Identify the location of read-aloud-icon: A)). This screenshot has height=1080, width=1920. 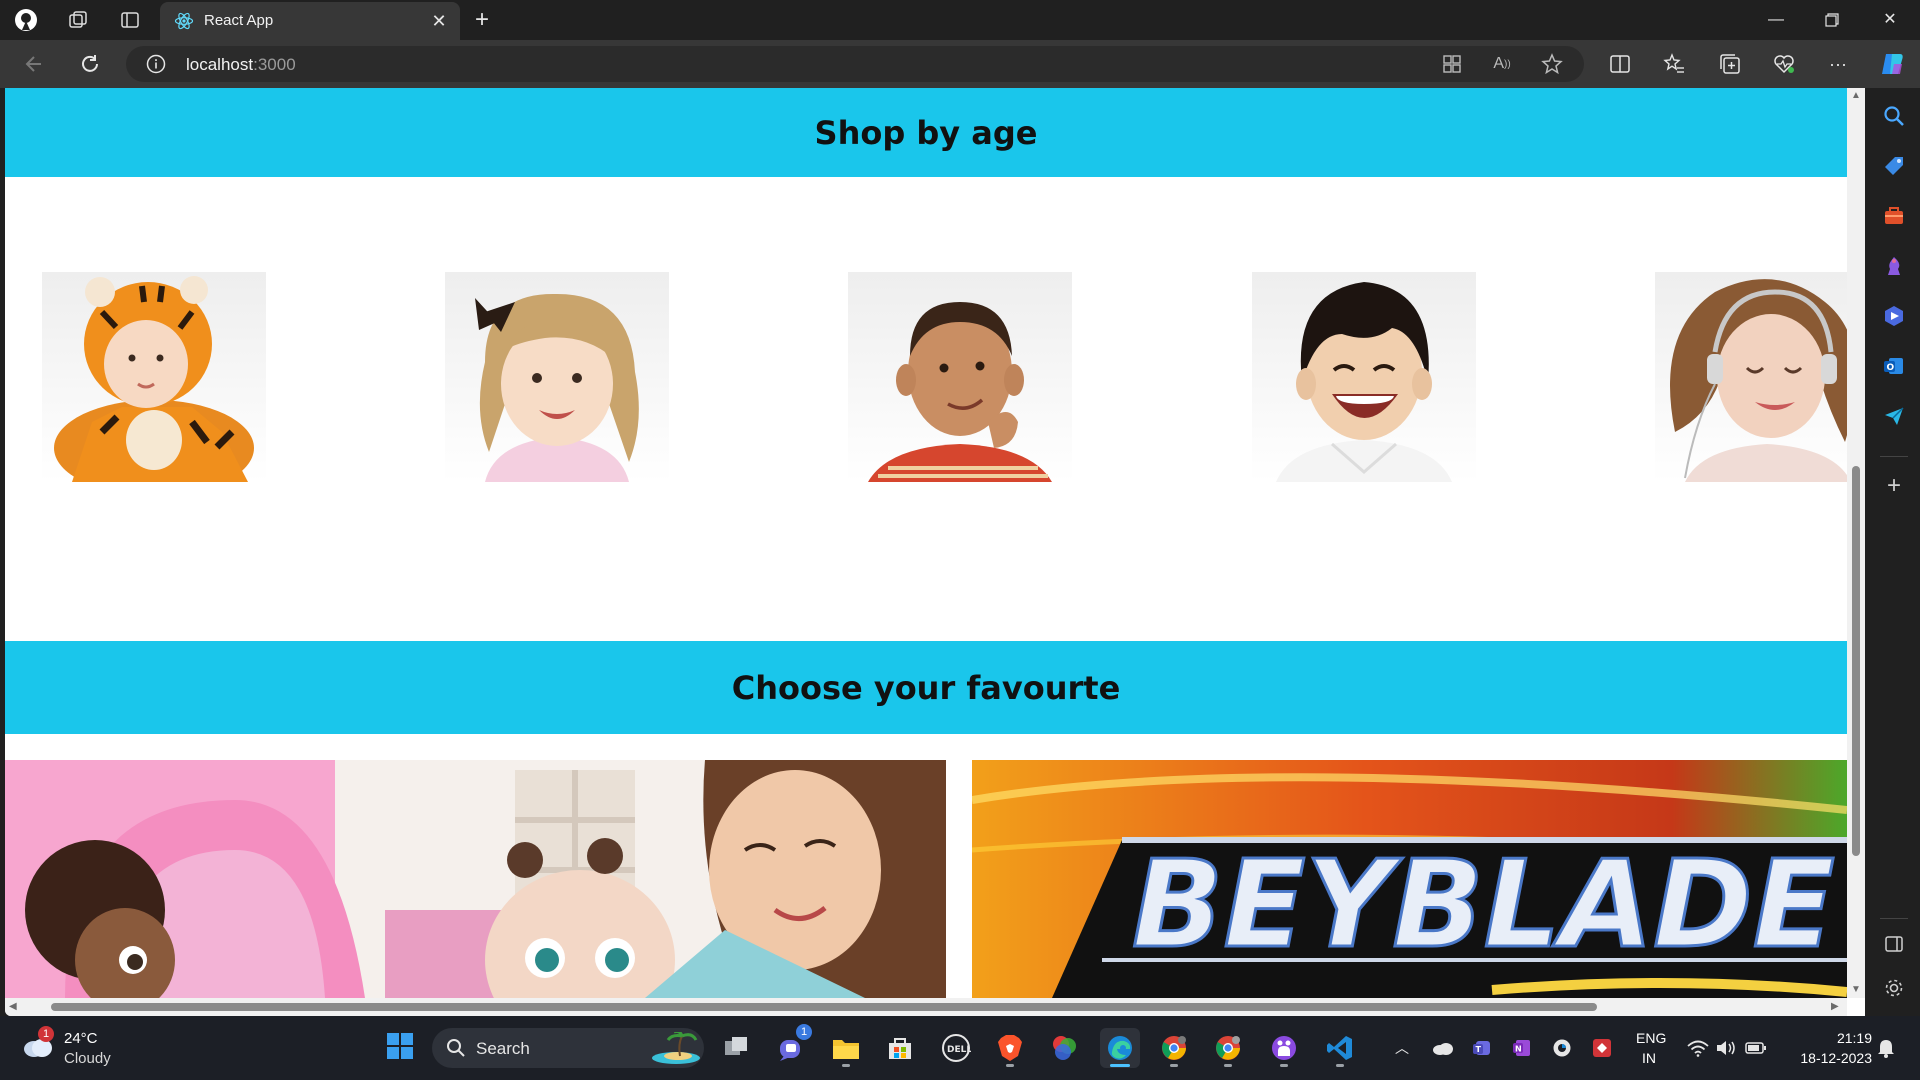
(1502, 64).